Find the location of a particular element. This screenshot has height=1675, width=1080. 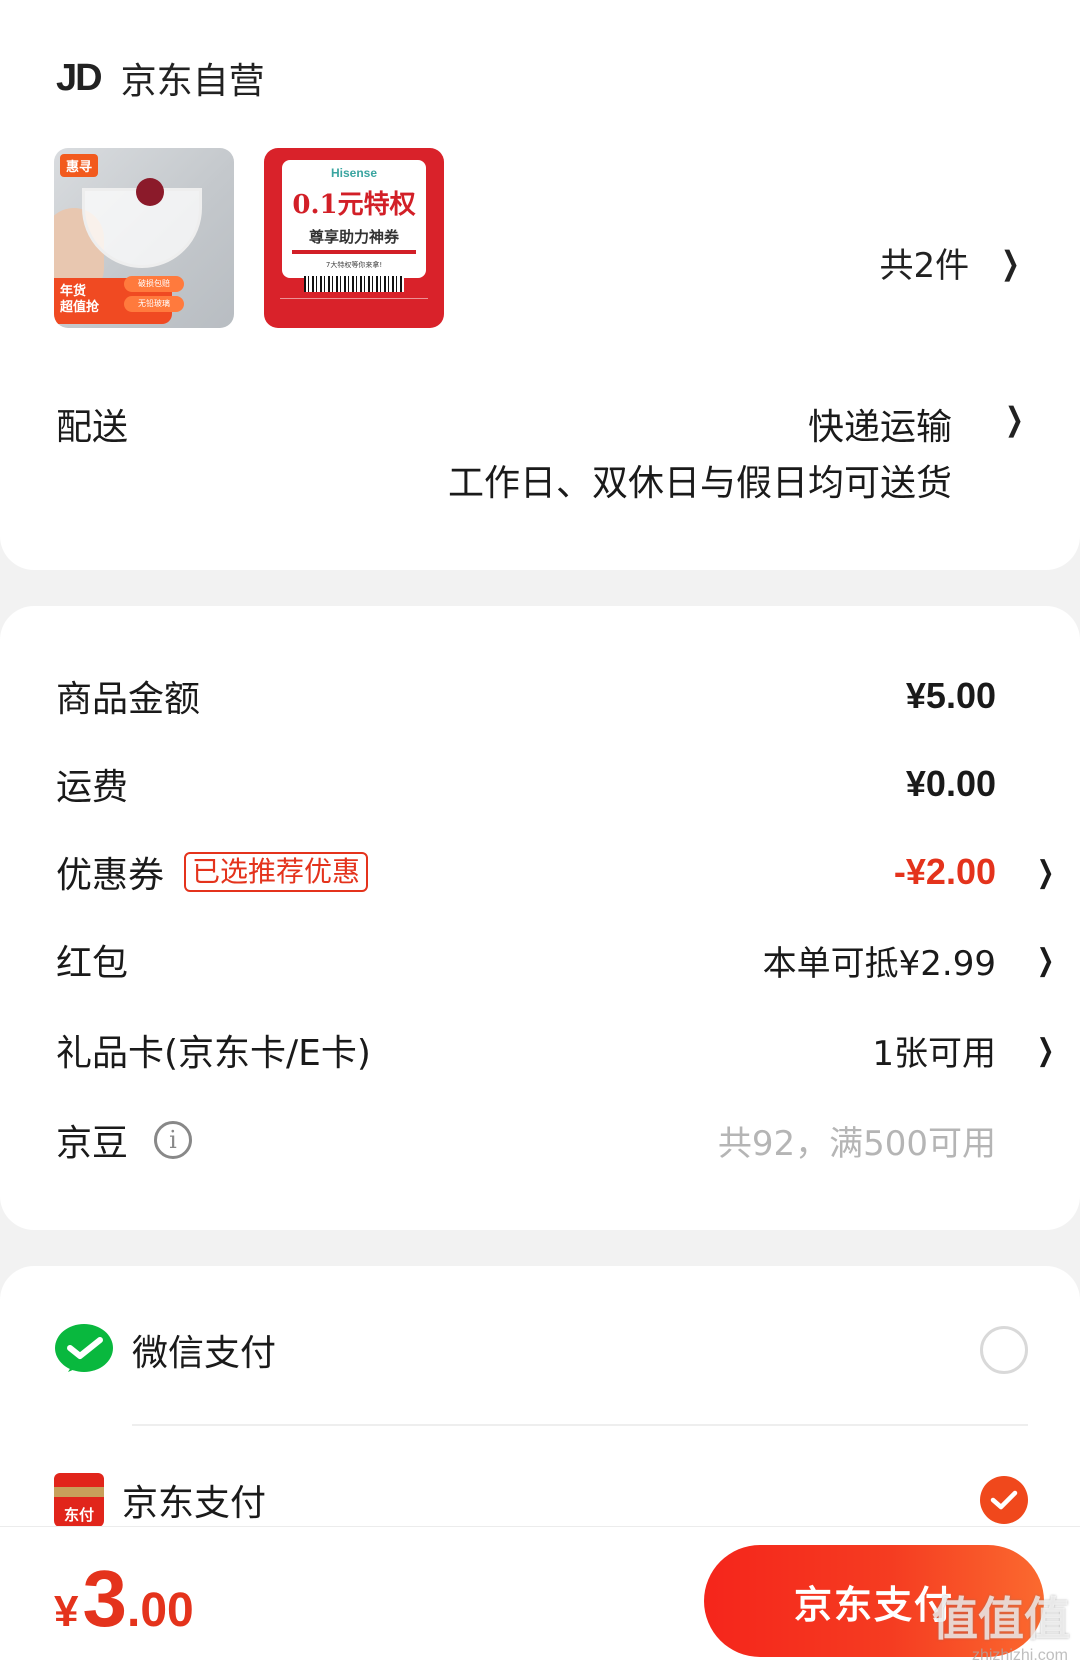

coupon-label-wrap: 优惠券 已选推荐优惠 is located at coordinates (212, 872).